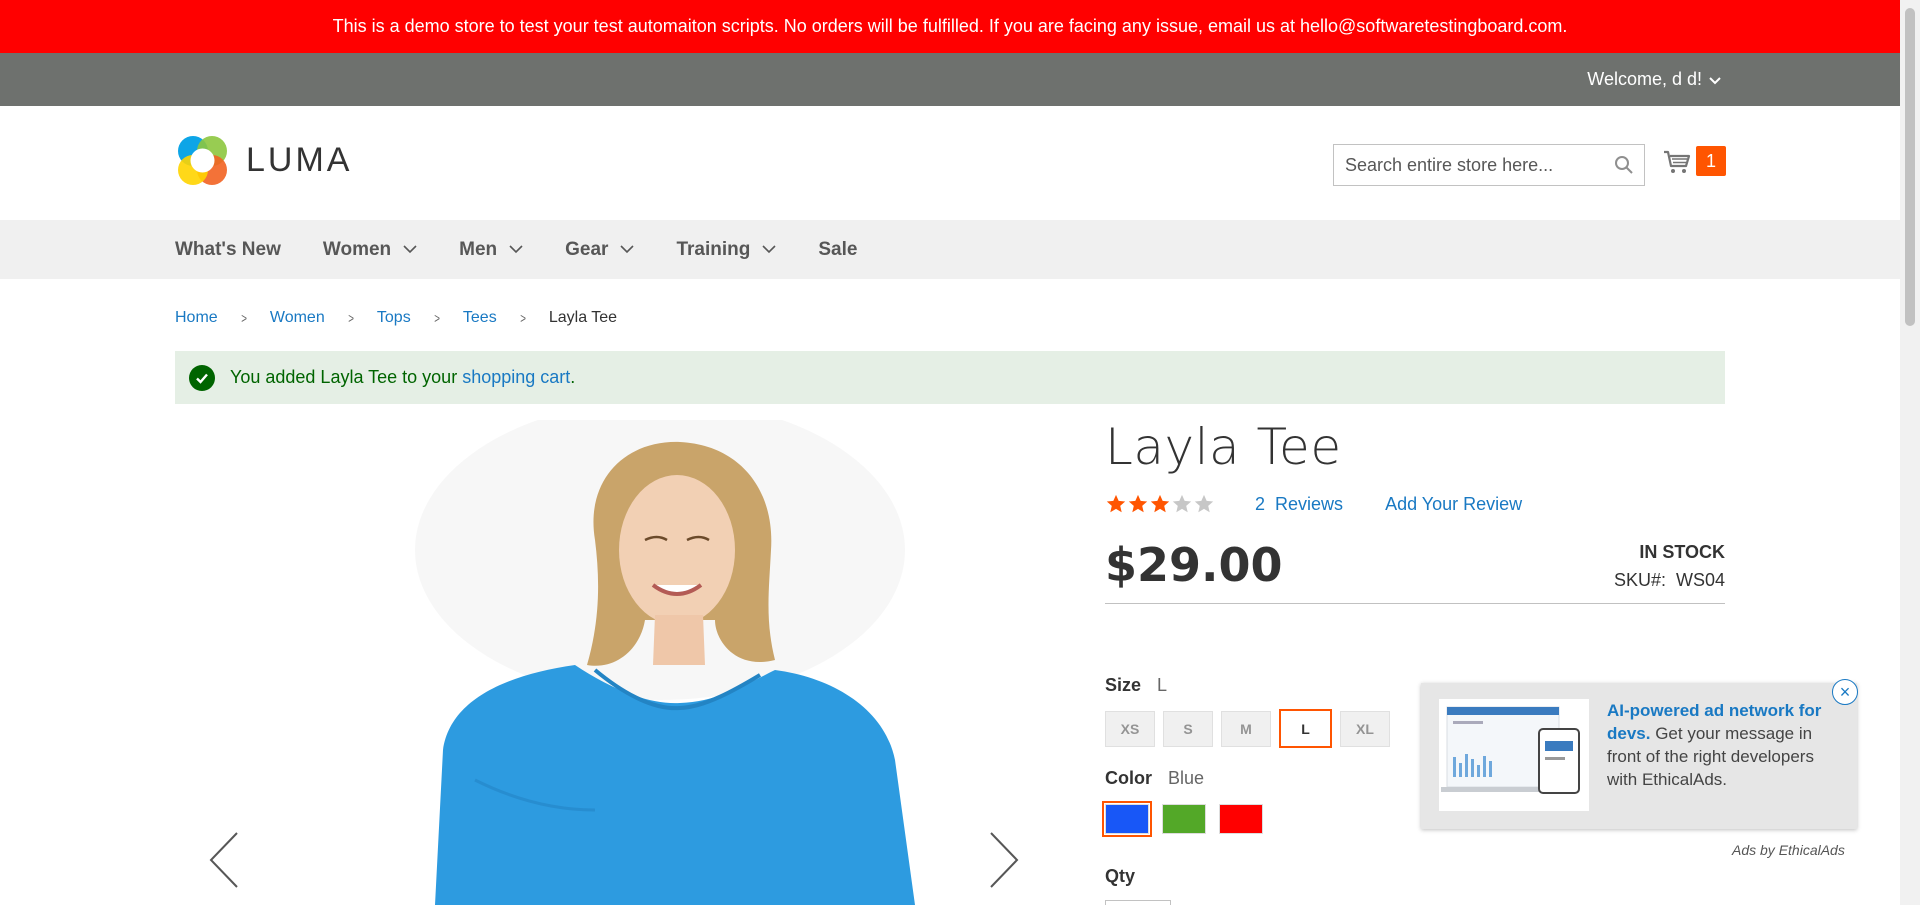 Image resolution: width=1920 pixels, height=905 pixels. I want to click on gallery-prev-arrow-icon, so click(224, 860).